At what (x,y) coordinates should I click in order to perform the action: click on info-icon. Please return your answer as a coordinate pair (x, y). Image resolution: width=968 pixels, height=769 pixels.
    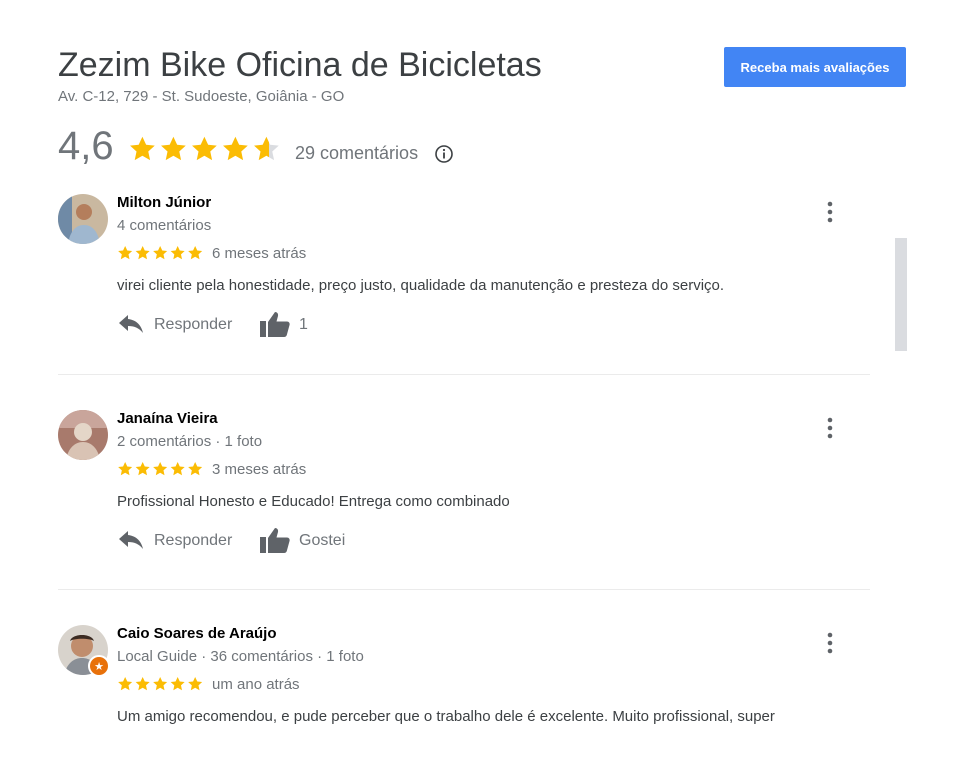
    Looking at the image, I should click on (444, 154).